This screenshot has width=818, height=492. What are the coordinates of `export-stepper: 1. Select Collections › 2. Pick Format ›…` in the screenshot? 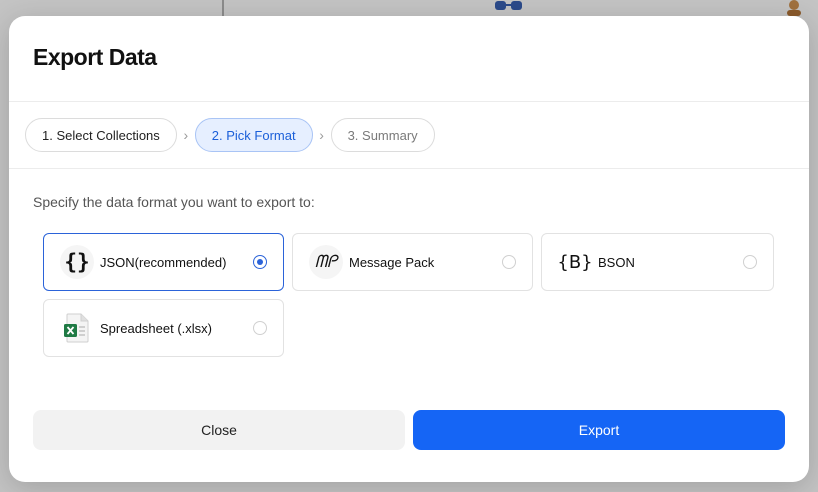 It's located at (409, 135).